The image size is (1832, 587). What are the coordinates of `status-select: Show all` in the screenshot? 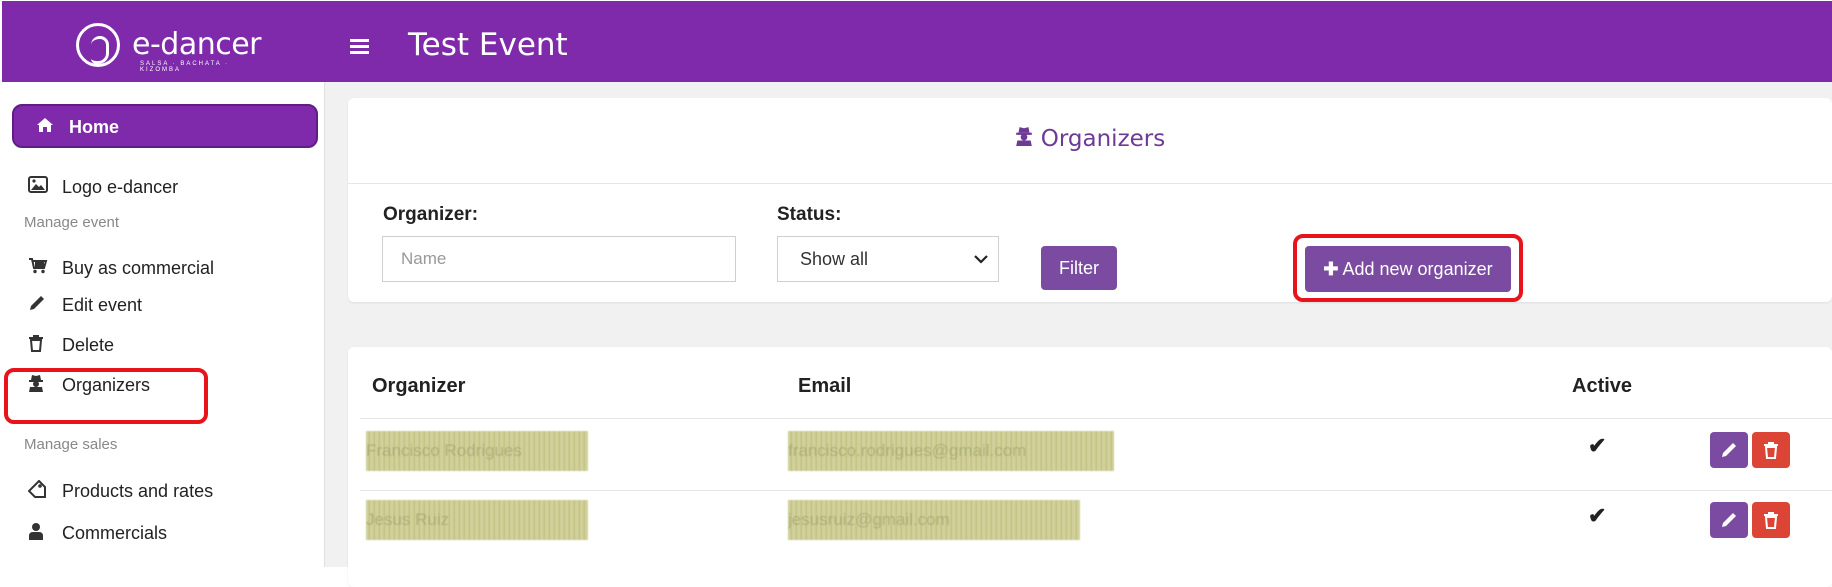 It's located at (888, 259).